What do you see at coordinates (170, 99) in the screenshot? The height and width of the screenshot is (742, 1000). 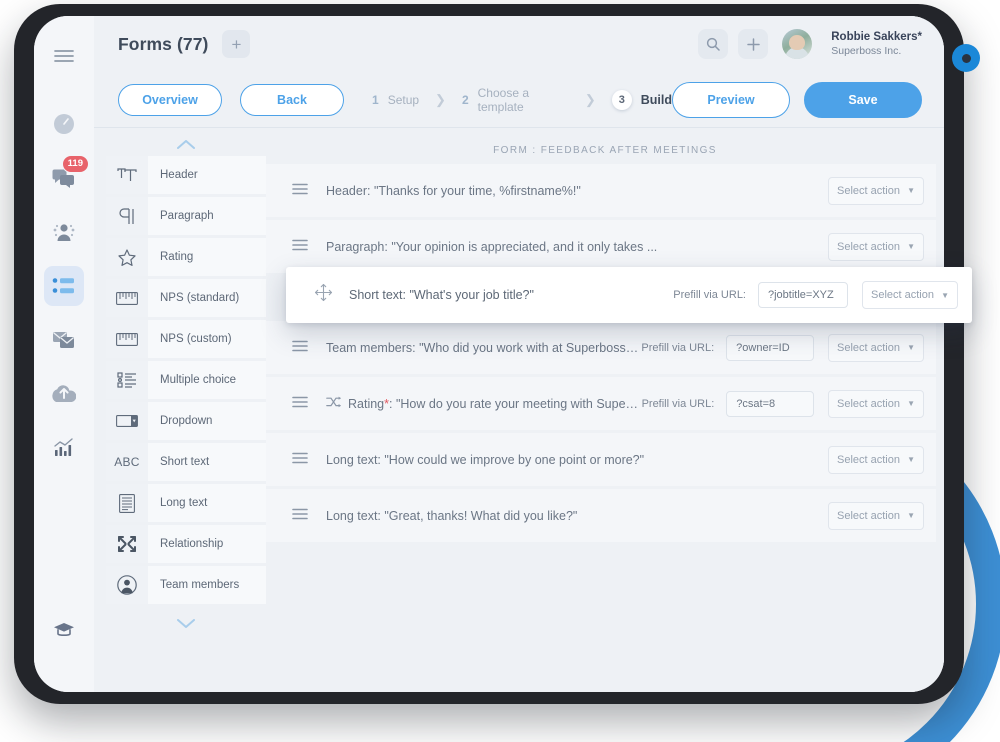 I see `overview-button: Overview` at bounding box center [170, 99].